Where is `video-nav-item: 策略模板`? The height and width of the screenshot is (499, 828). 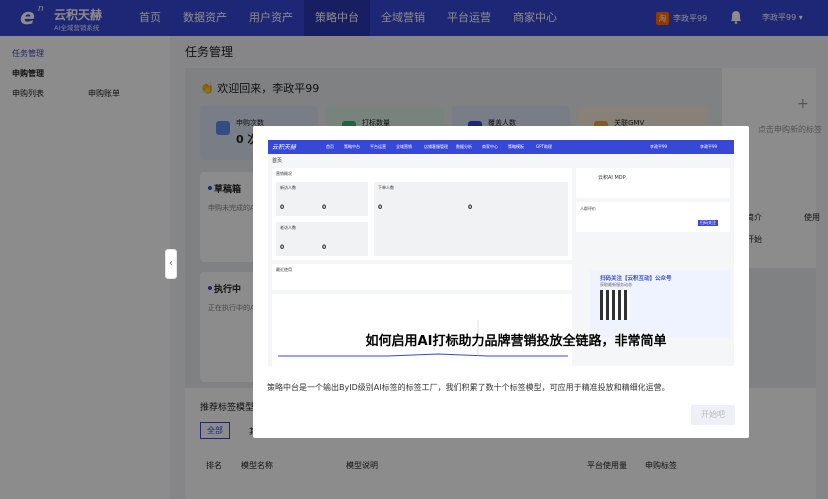 video-nav-item: 策略模板 is located at coordinates (516, 146).